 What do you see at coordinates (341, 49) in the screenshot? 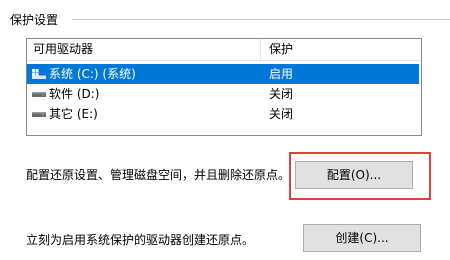
I see `column-header-protection: 保护` at bounding box center [341, 49].